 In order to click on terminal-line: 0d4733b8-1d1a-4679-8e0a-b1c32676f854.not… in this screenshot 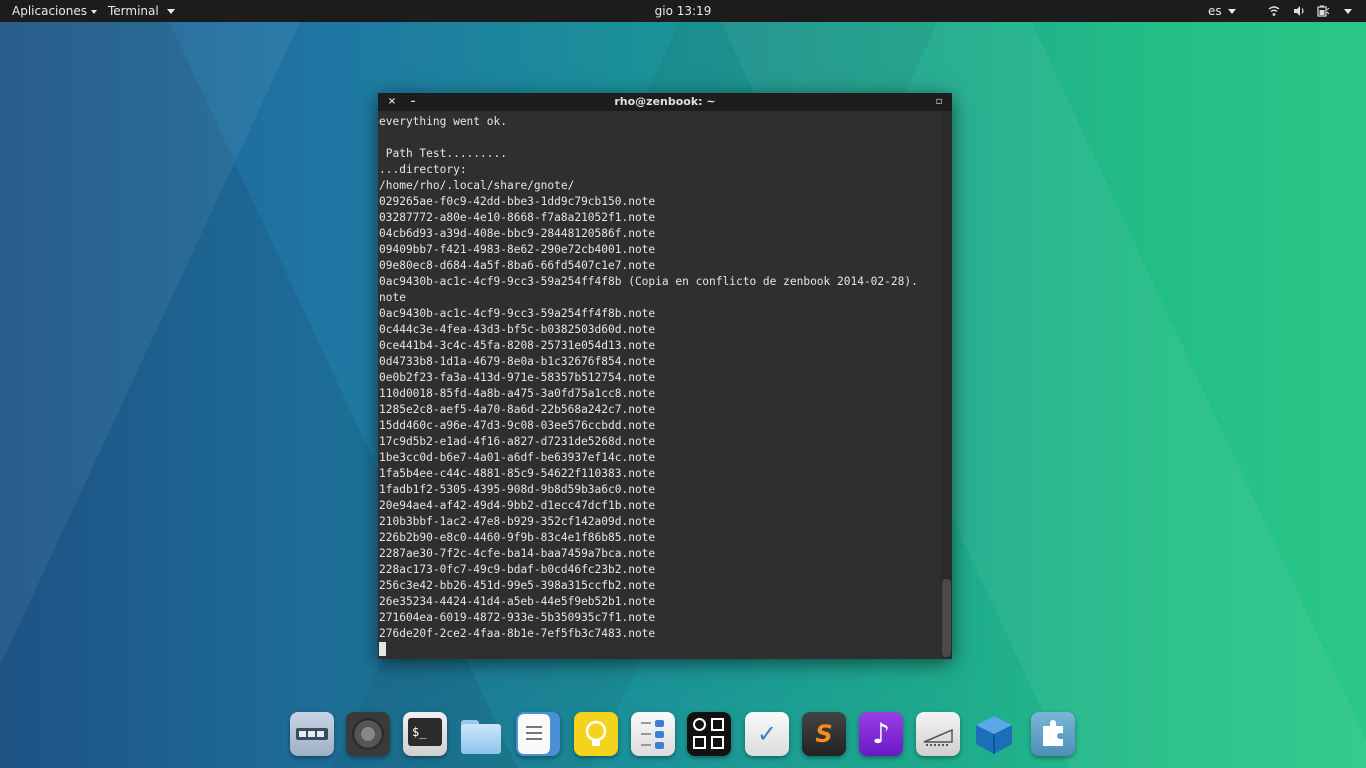, I will do `click(517, 361)`.